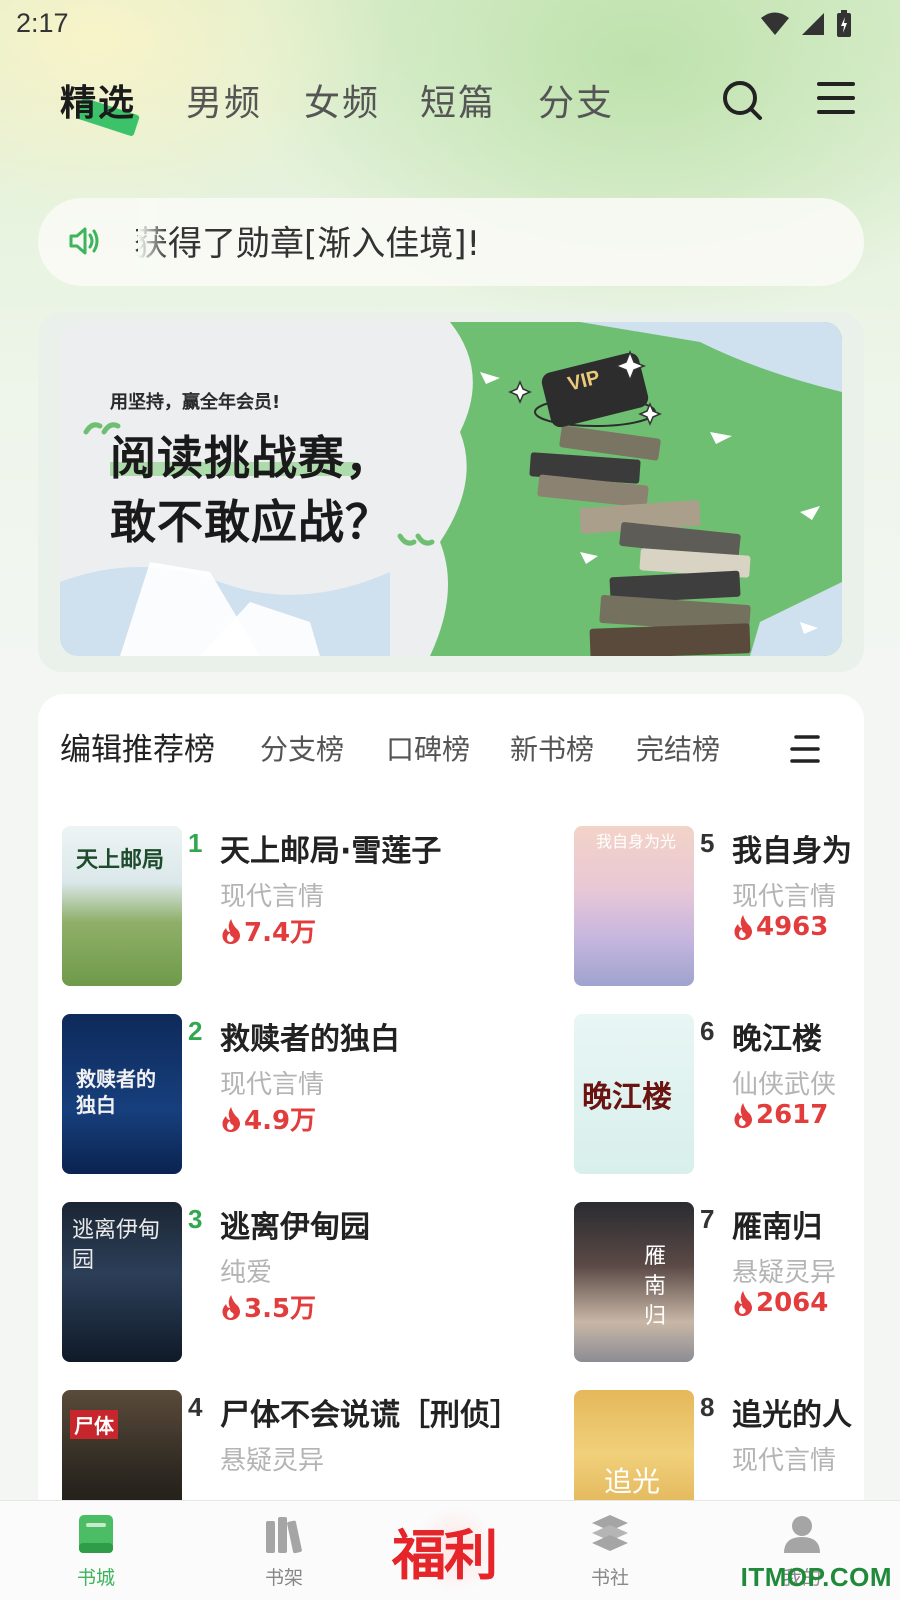 This screenshot has width=900, height=1600. Describe the element at coordinates (307, 244) in the screenshot. I see `notice-text: 获得了勋章[渐入佳境]!` at that location.